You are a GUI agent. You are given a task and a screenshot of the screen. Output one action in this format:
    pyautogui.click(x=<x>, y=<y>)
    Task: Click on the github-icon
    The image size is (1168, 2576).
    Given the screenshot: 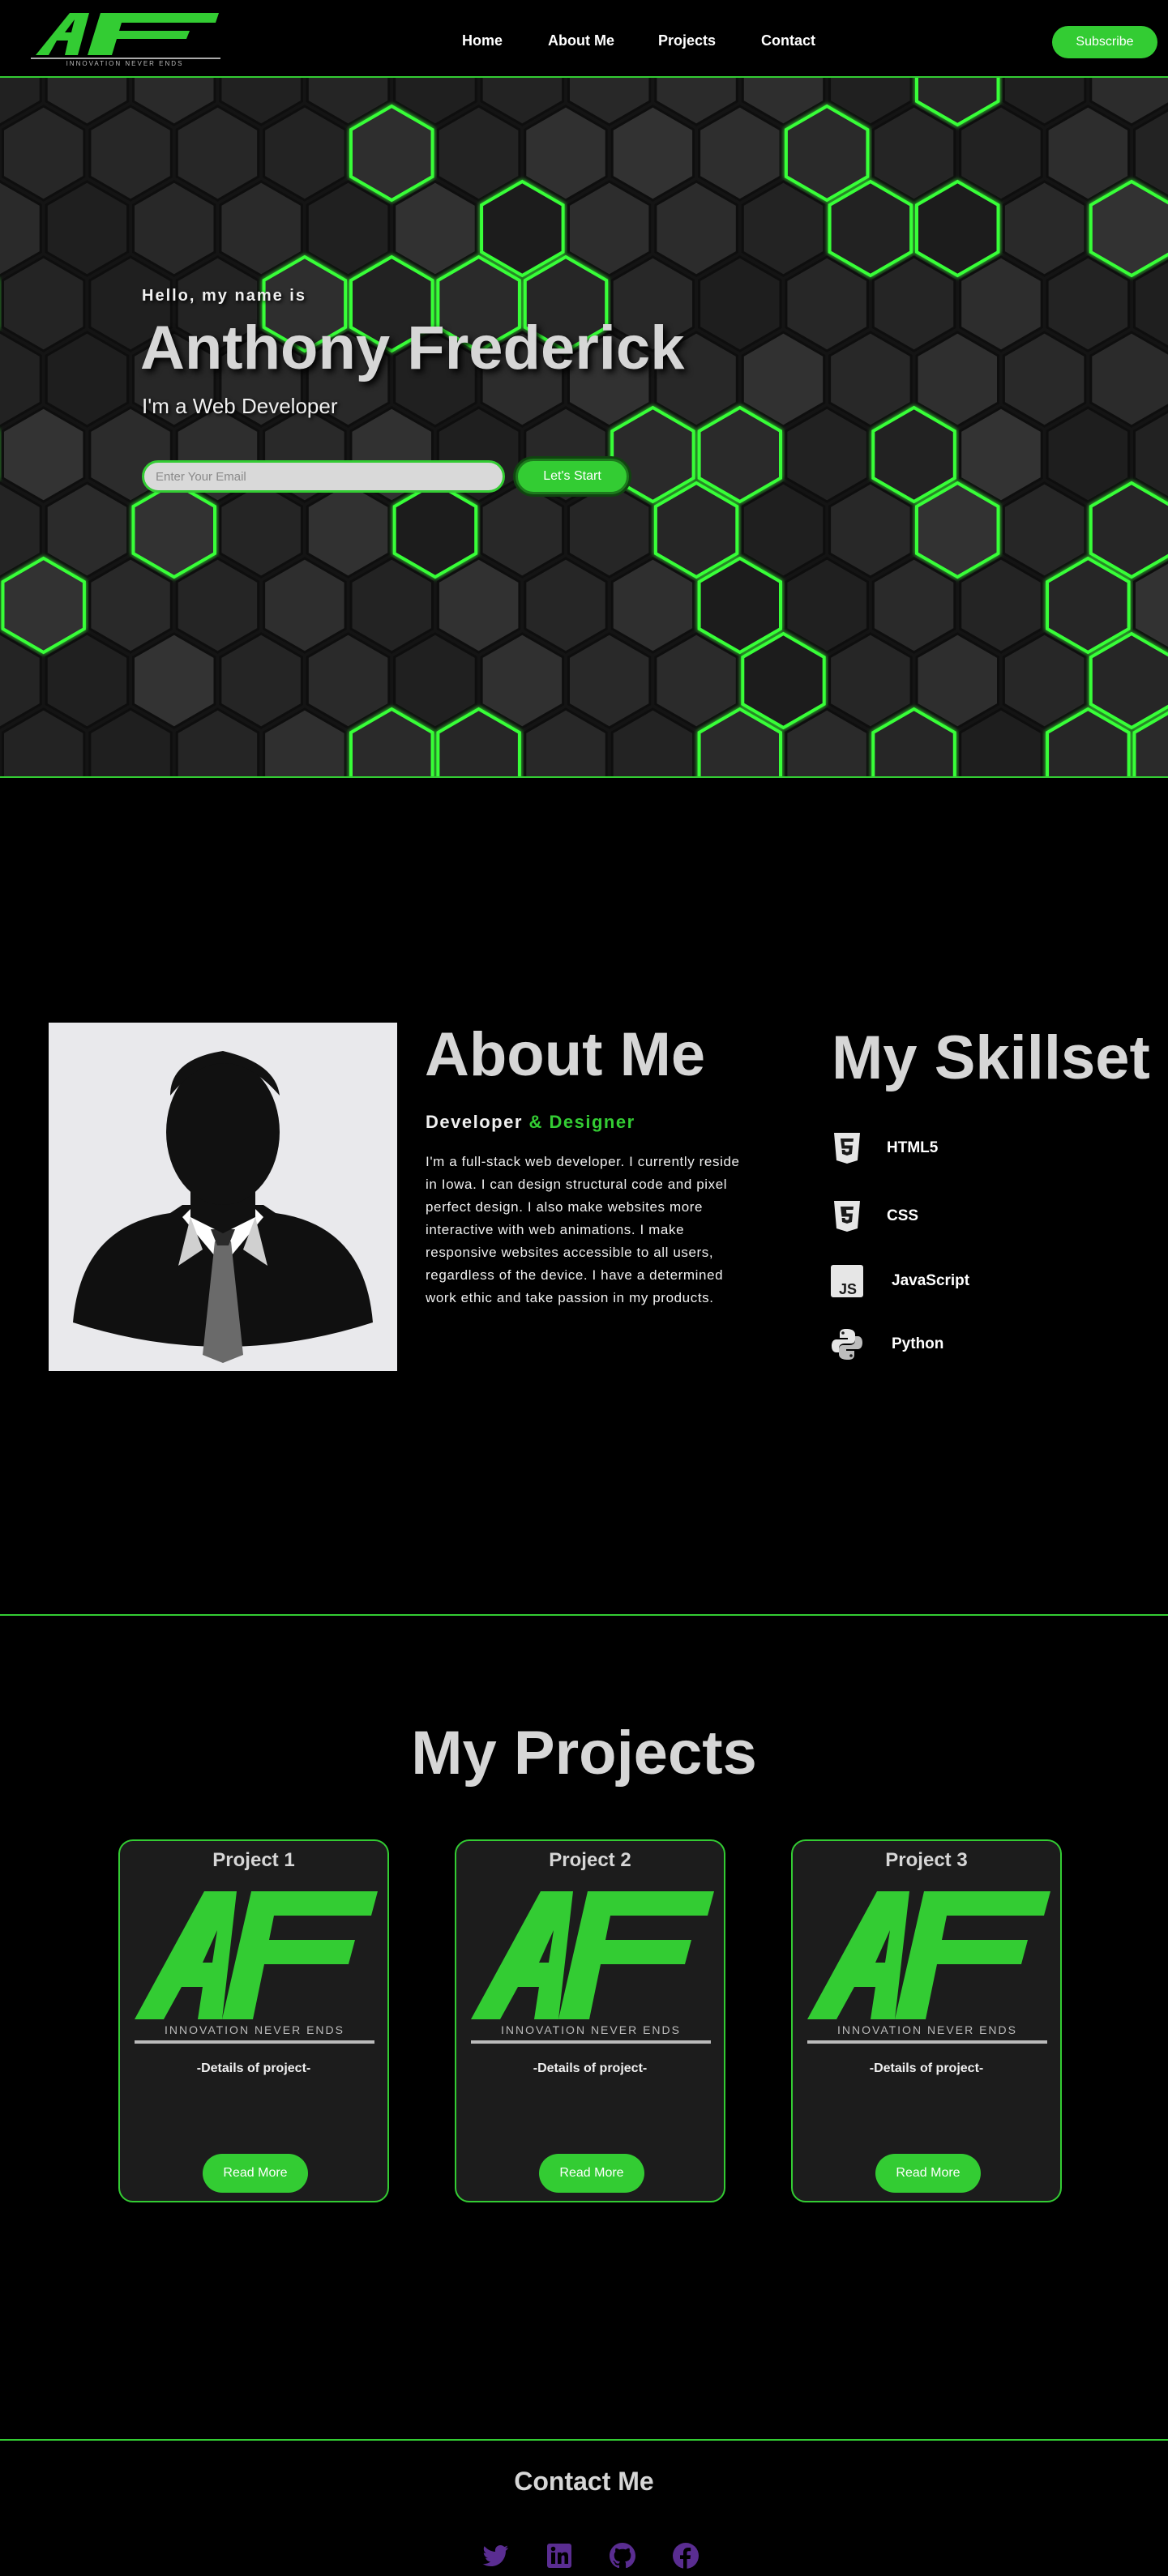 What is the action you would take?
    pyautogui.click(x=622, y=2555)
    